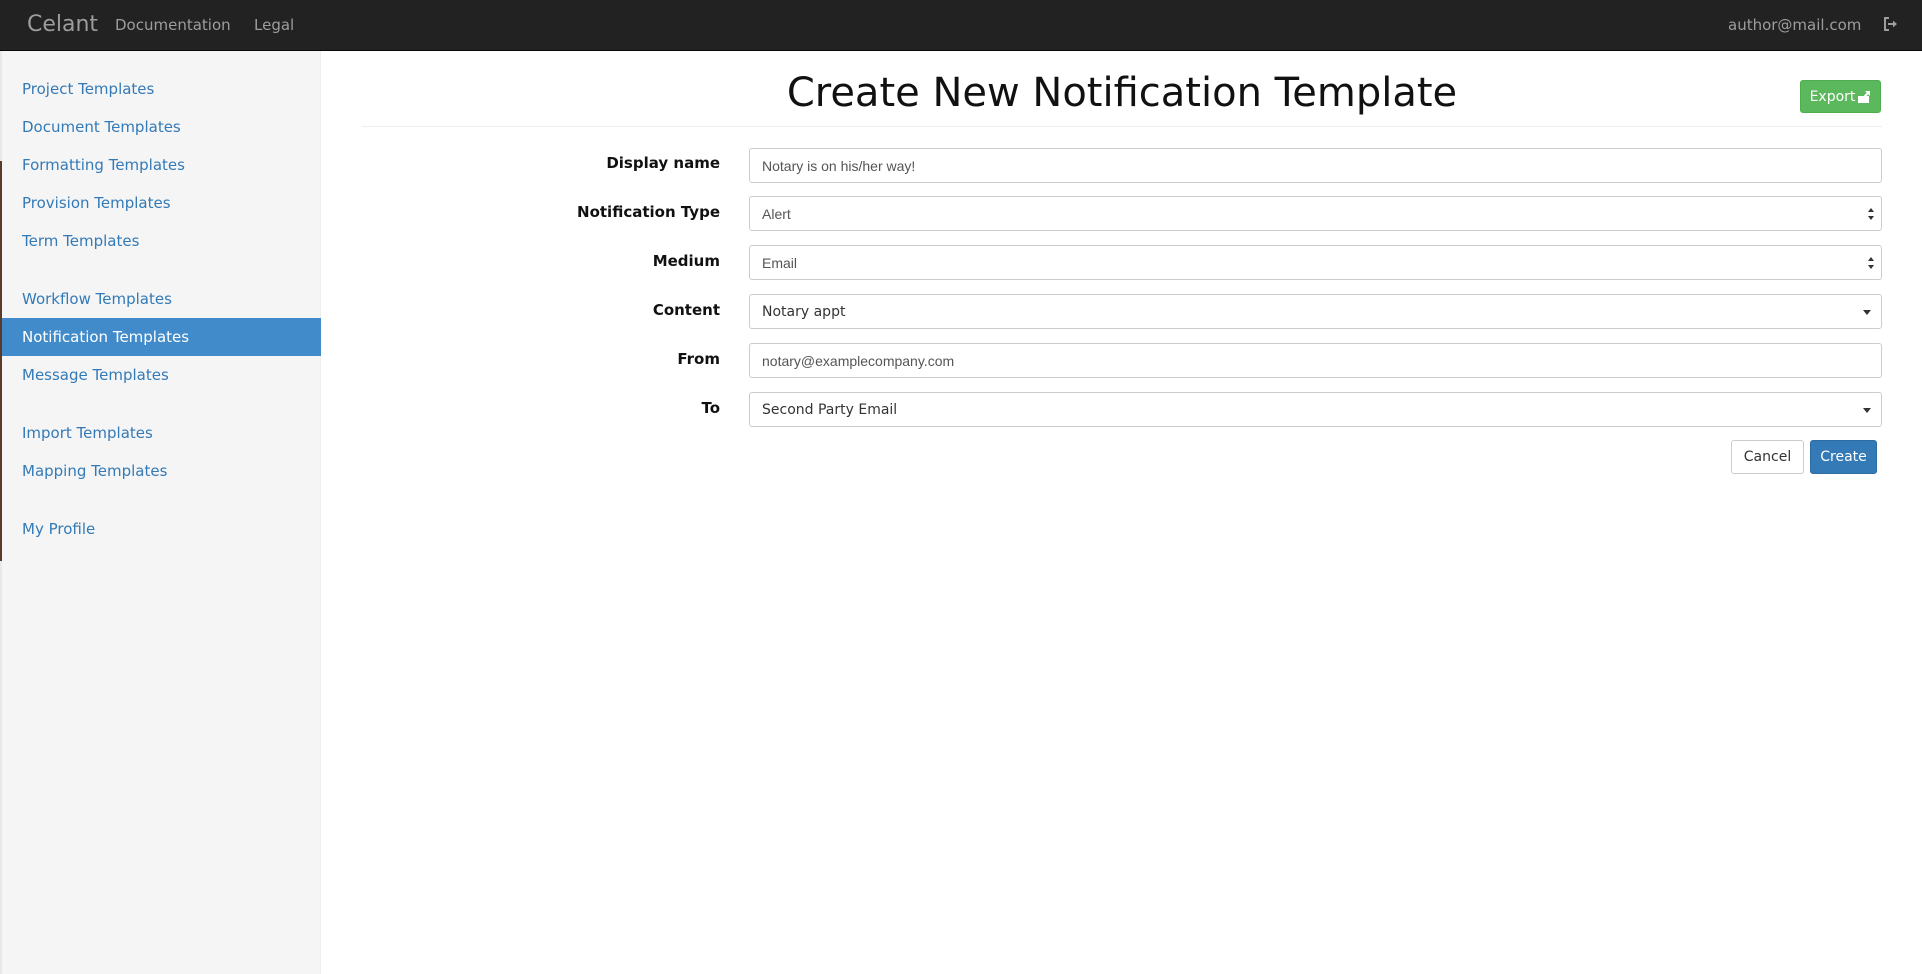 The width and height of the screenshot is (1922, 974). What do you see at coordinates (780, 262) in the screenshot?
I see `medium-value: Email` at bounding box center [780, 262].